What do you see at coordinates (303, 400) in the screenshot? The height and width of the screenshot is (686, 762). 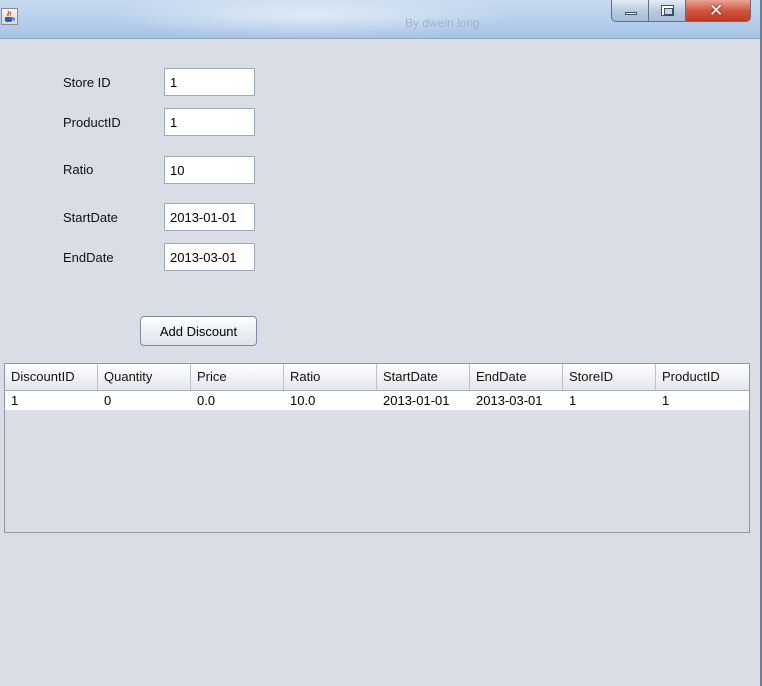 I see `table-cell: 10.0` at bounding box center [303, 400].